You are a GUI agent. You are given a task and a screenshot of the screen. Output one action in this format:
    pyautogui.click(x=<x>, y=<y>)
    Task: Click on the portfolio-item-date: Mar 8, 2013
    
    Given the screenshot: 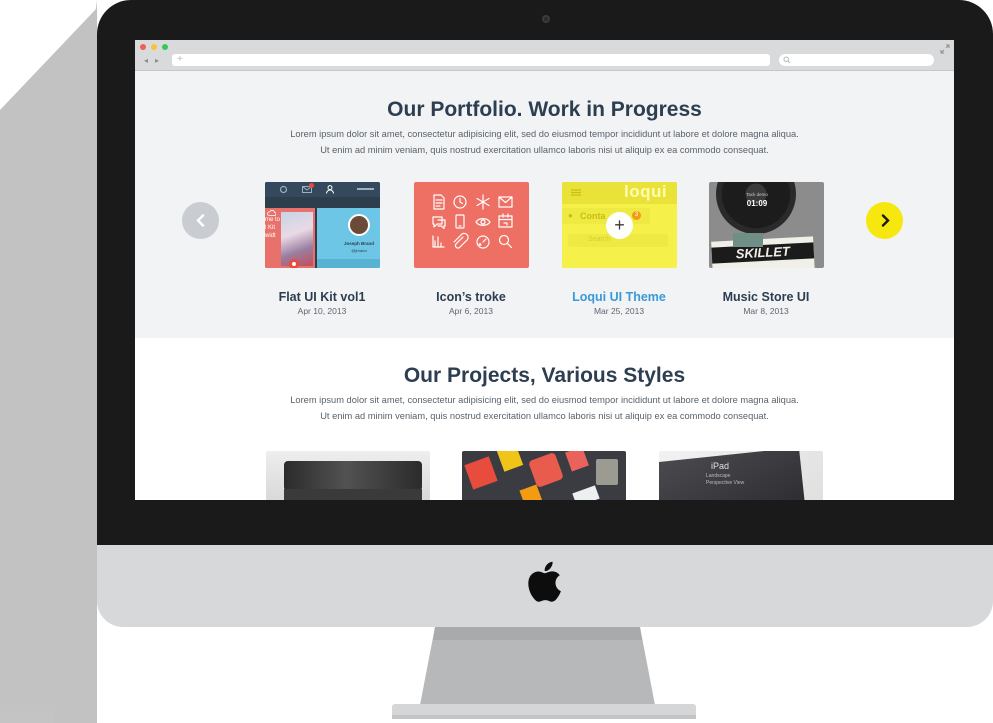 What is the action you would take?
    pyautogui.click(x=766, y=311)
    